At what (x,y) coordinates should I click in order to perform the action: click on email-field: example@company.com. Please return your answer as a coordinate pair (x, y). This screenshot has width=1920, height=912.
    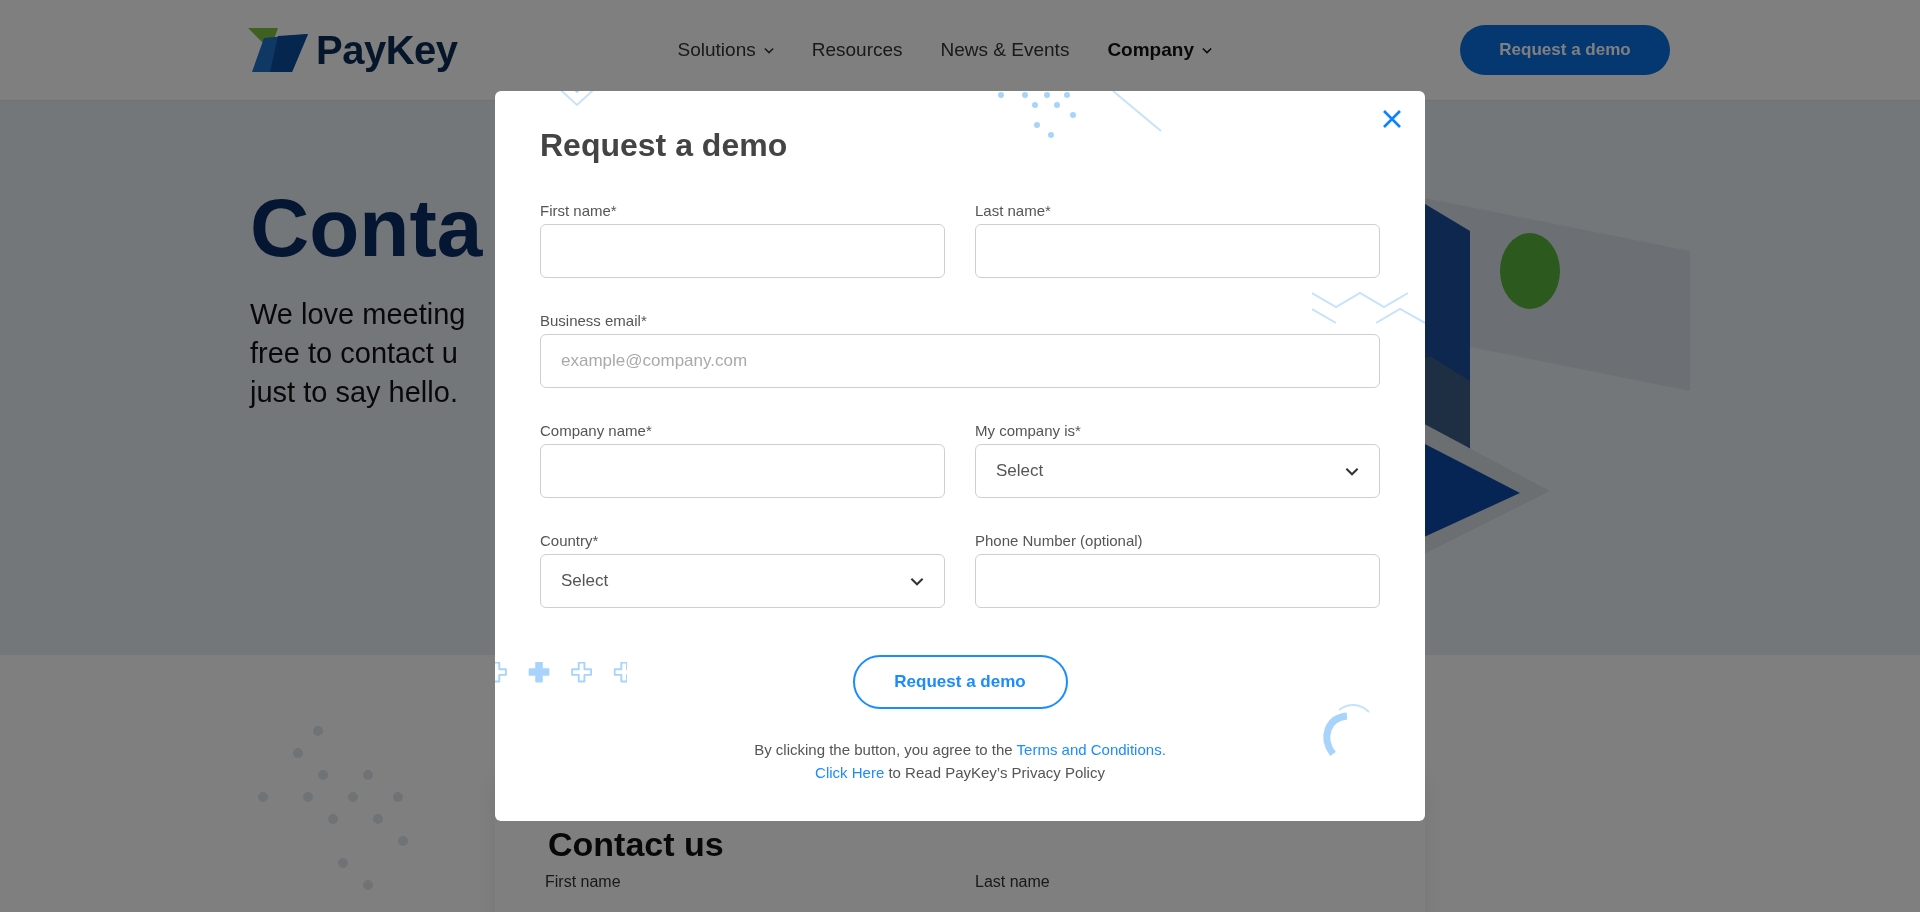
    Looking at the image, I should click on (960, 361).